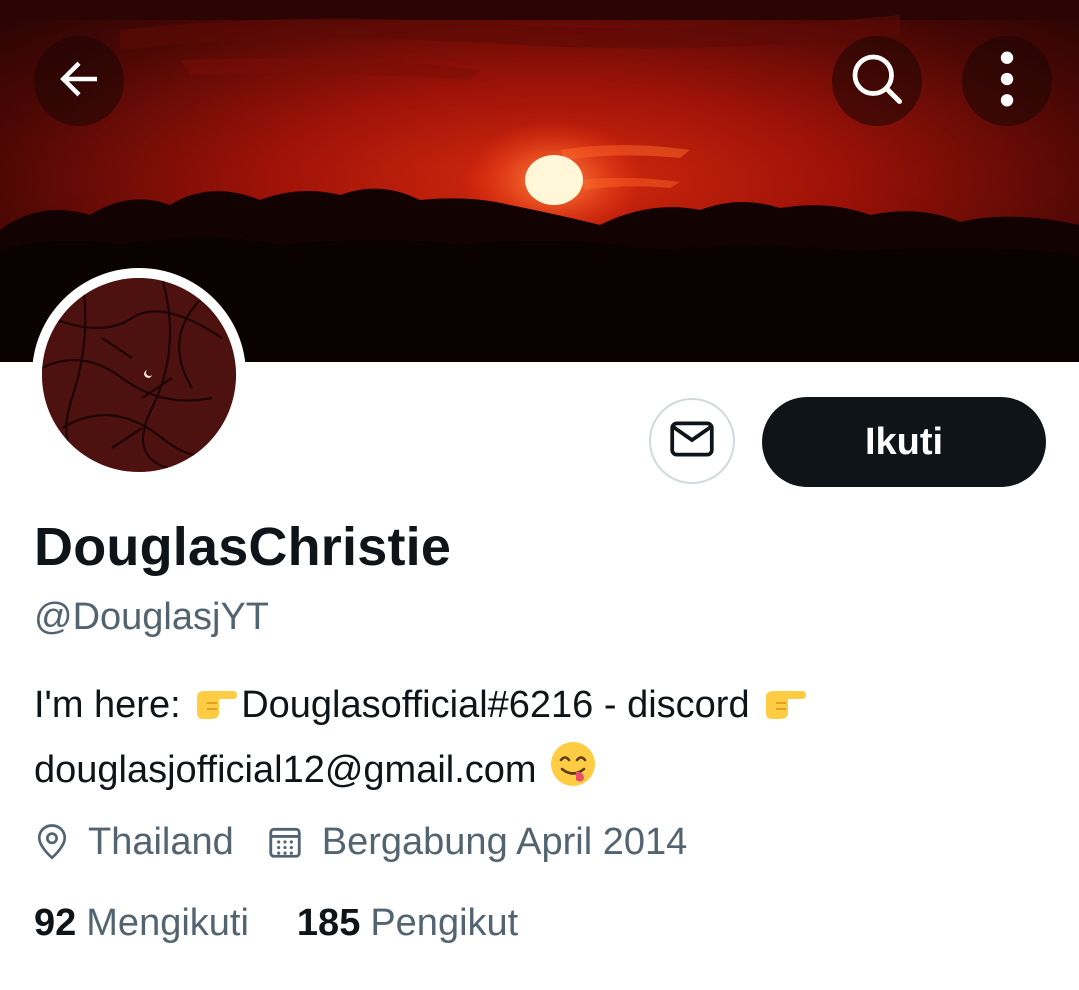 This screenshot has height=990, width=1079. I want to click on search-button, so click(877, 81).